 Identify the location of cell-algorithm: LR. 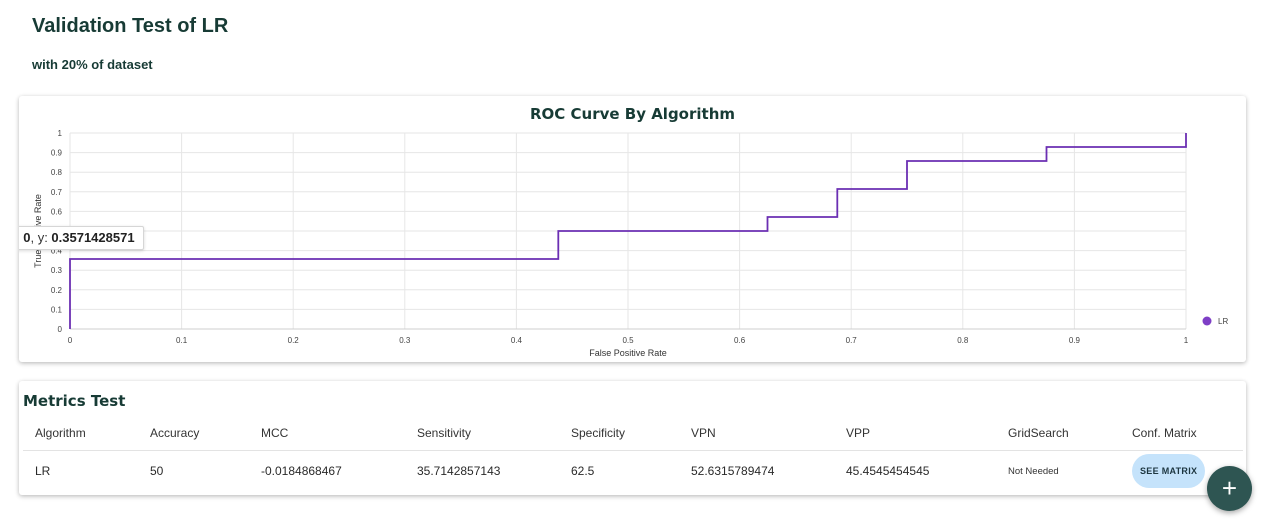
(43, 471).